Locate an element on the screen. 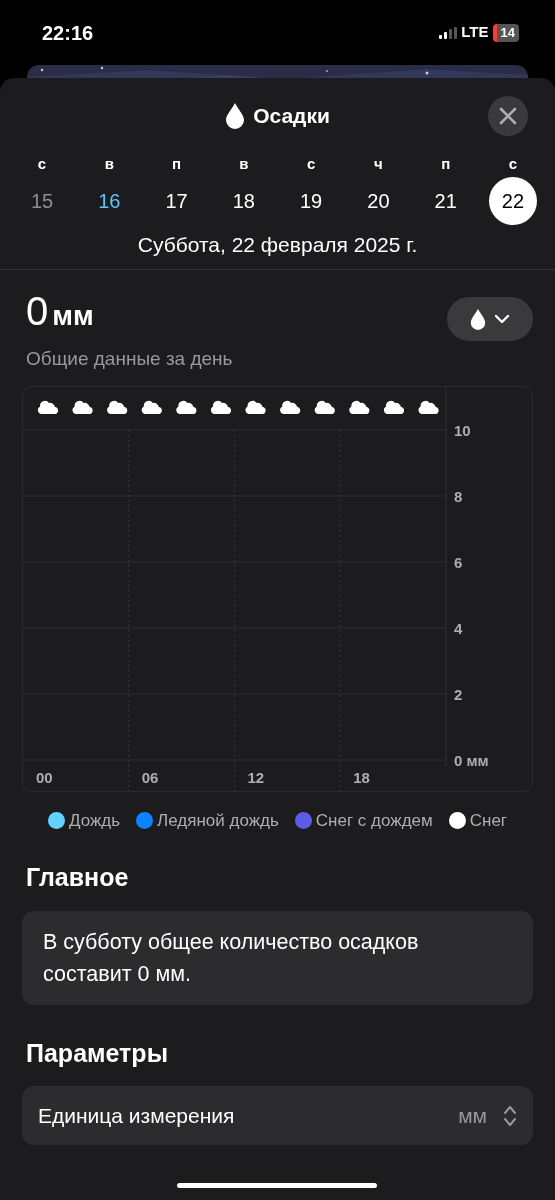 The height and width of the screenshot is (1200, 555). y-axis-label: 4 is located at coordinates (458, 628).